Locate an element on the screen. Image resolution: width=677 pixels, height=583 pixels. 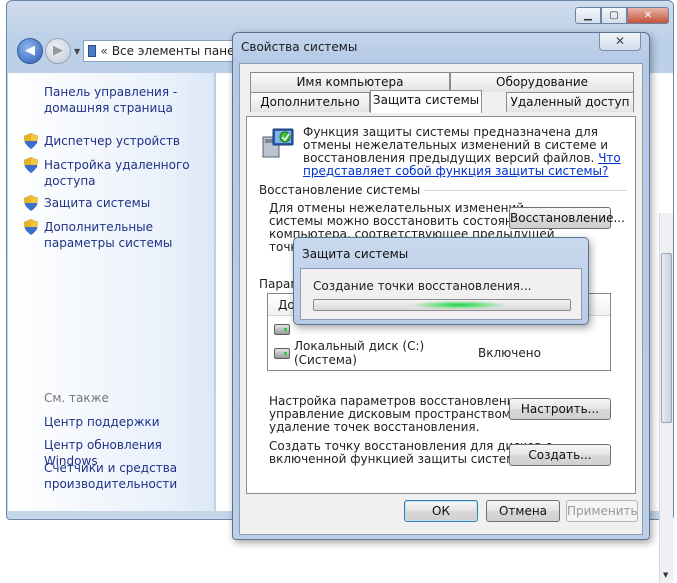
window-caption-buttons: ▁ ▢ ✕ is located at coordinates (622, 15).